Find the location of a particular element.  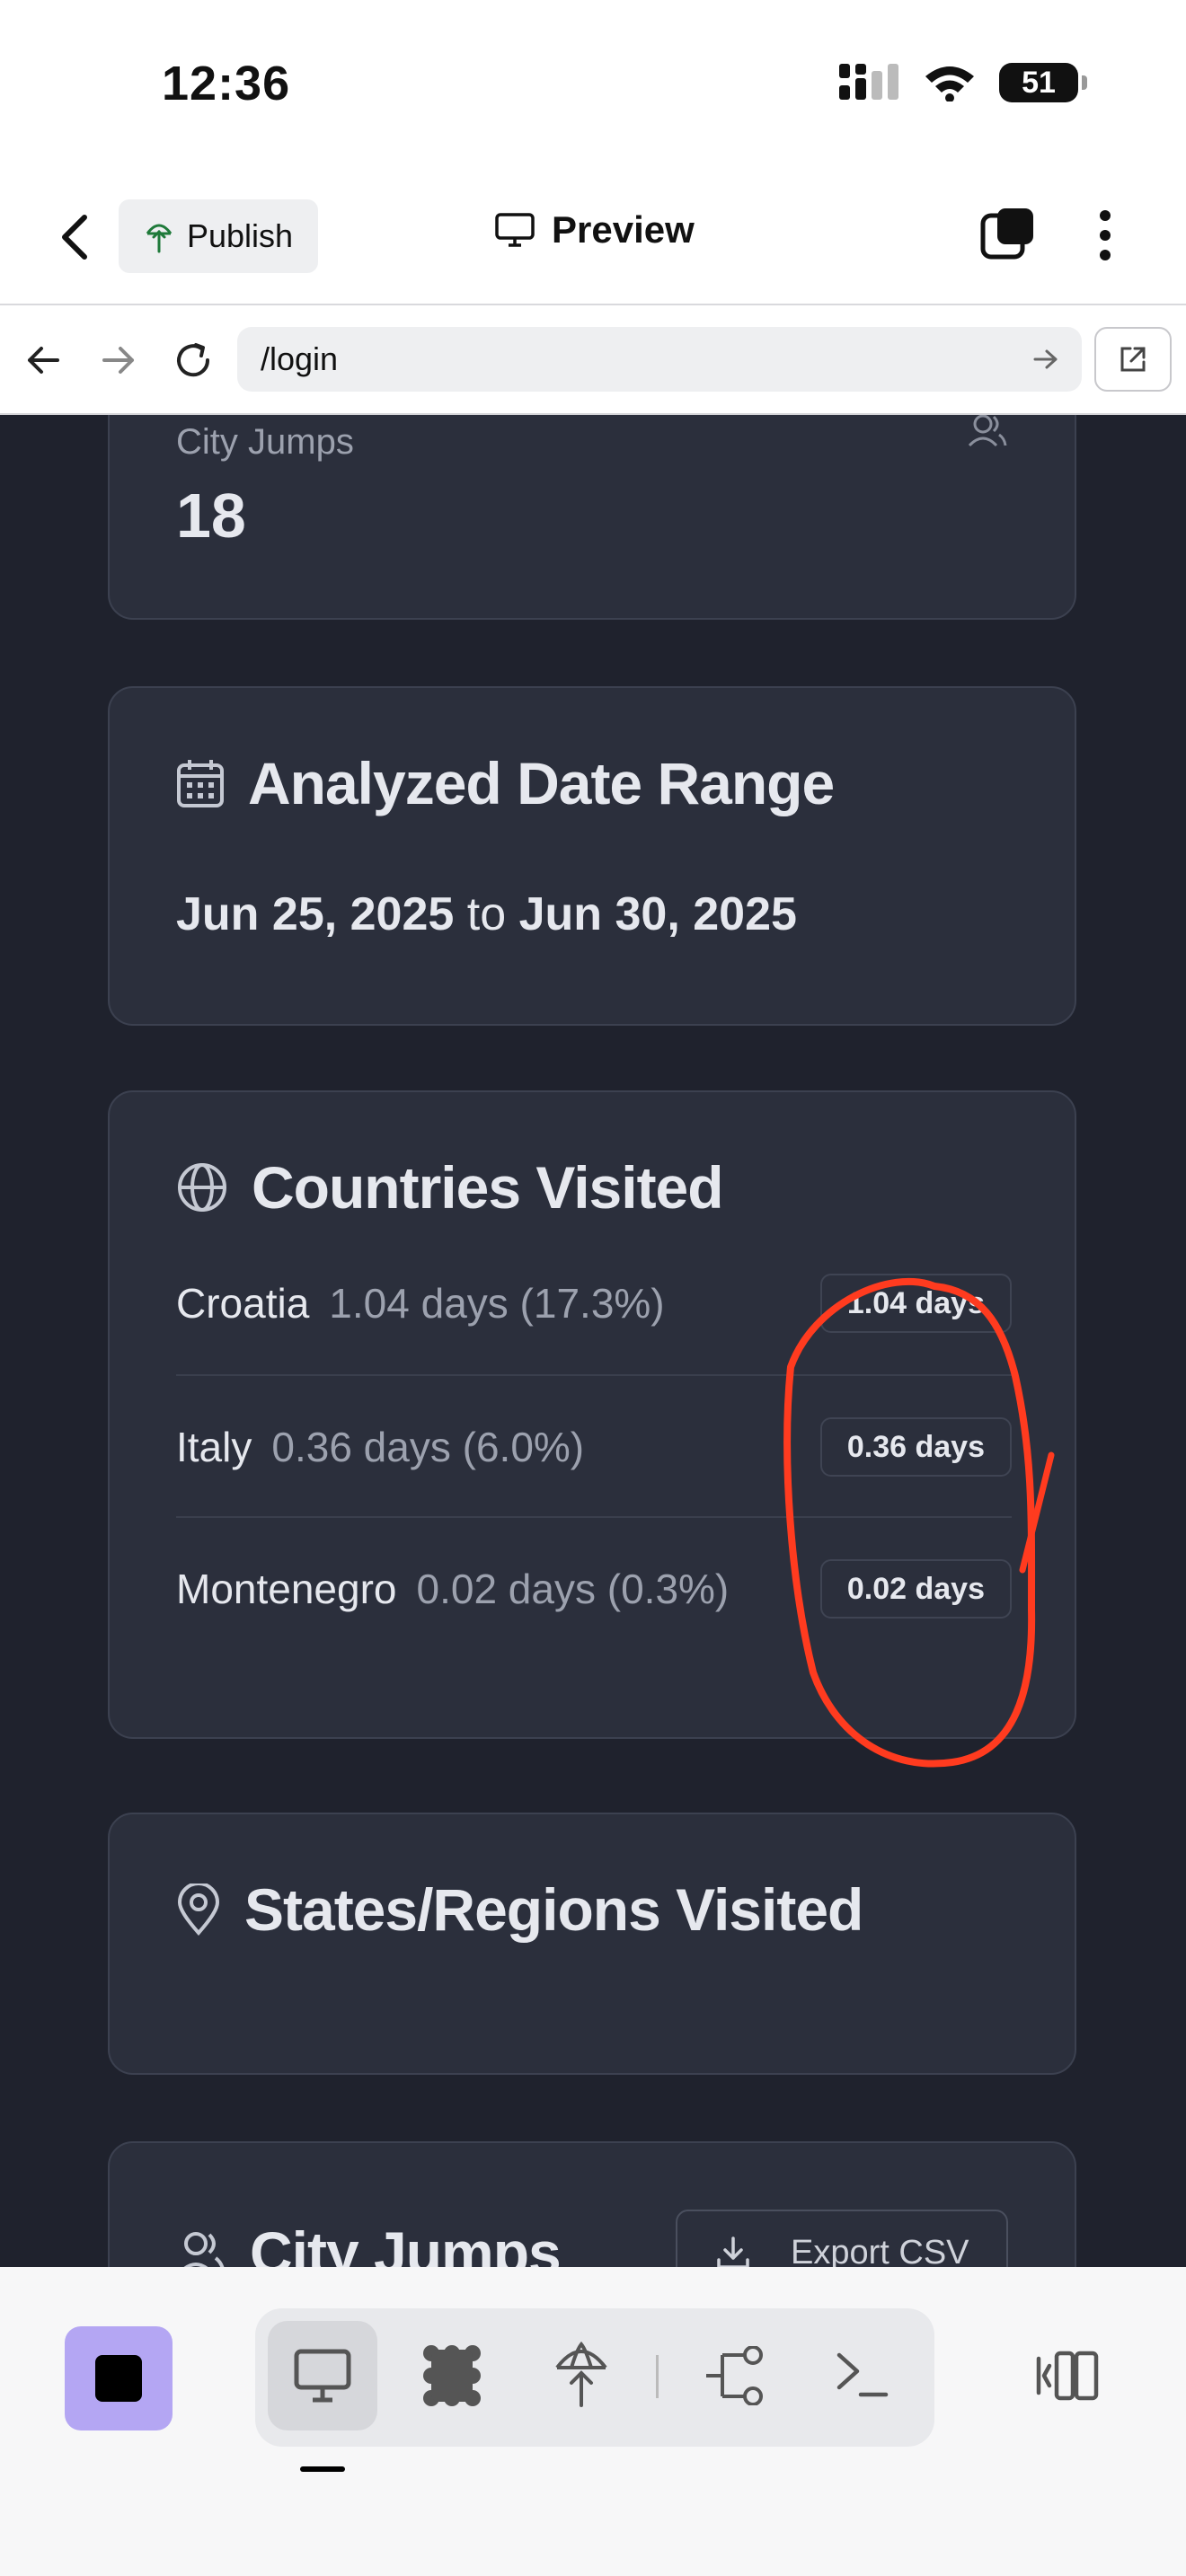

go-arrow-icon is located at coordinates (1045, 359).